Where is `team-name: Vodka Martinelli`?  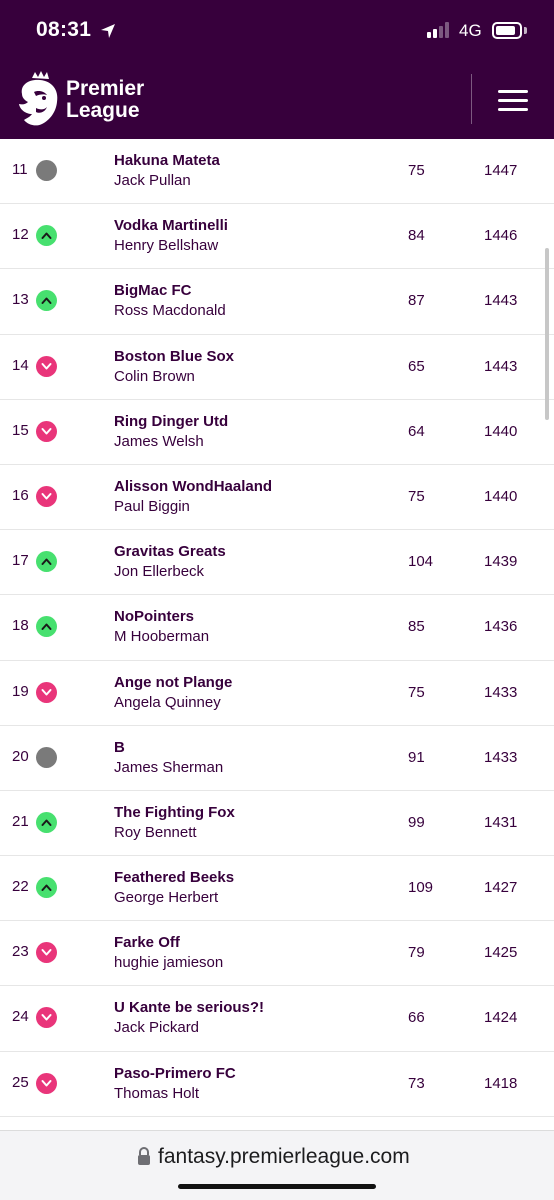
team-name: Vodka Martinelli is located at coordinates (171, 225).